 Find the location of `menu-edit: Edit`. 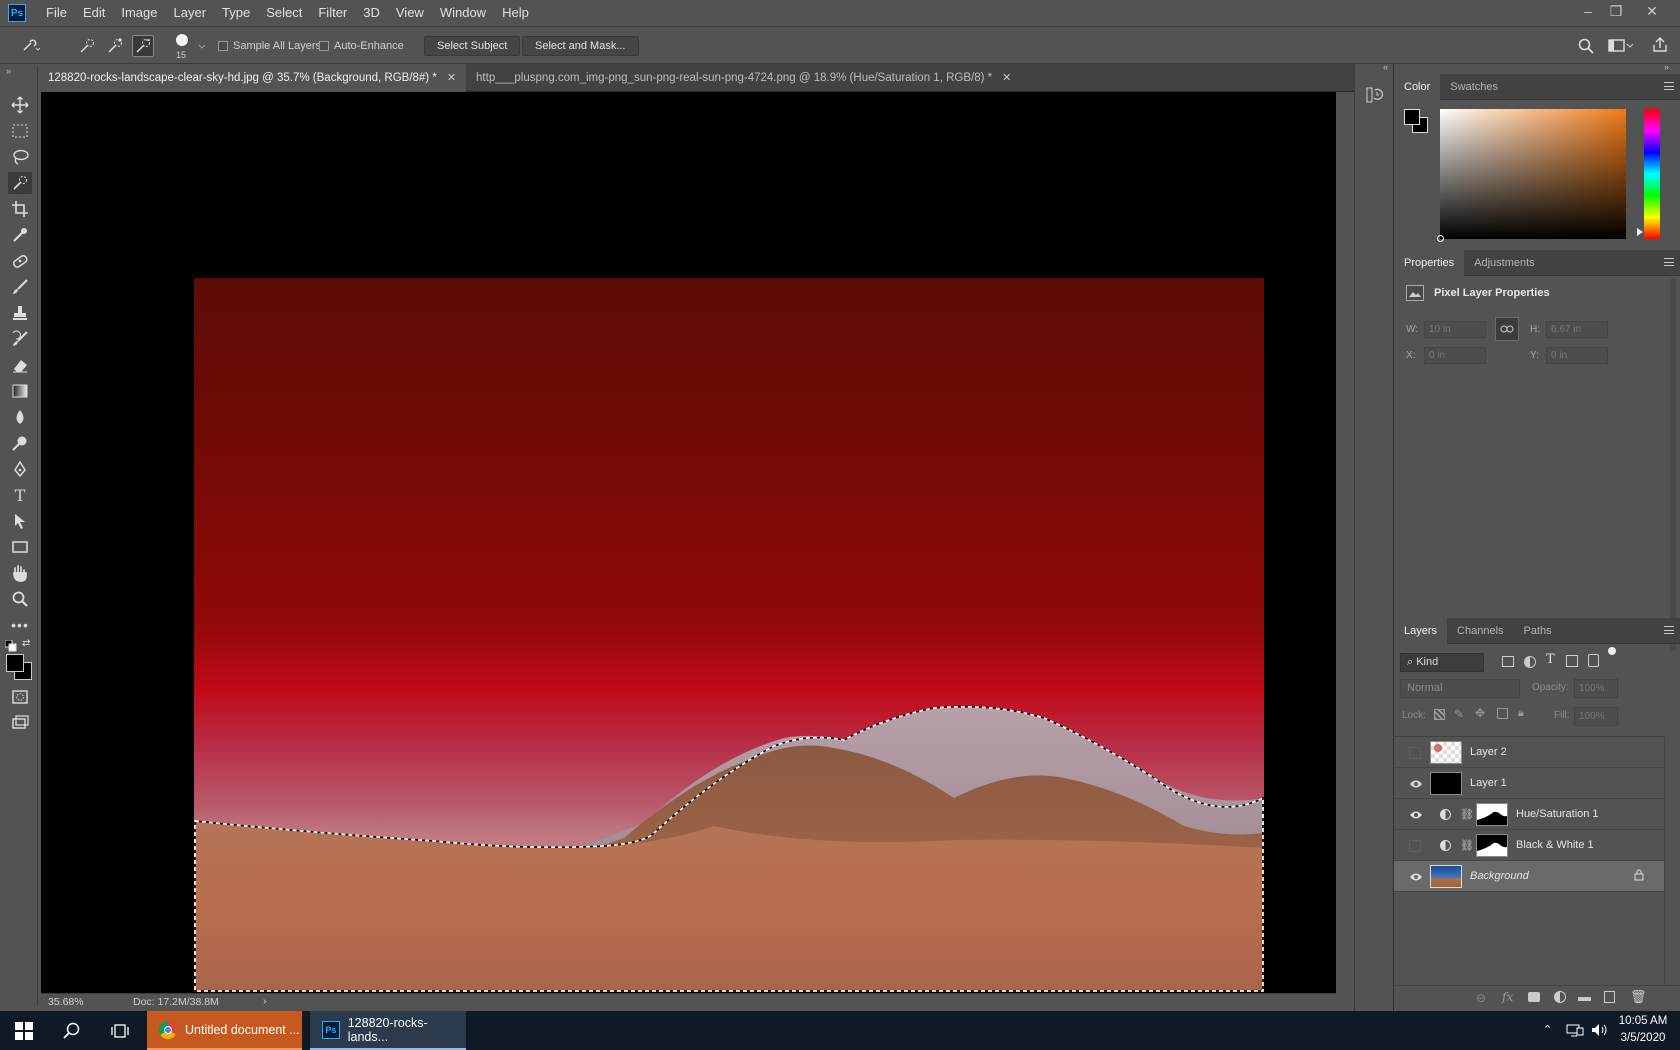

menu-edit: Edit is located at coordinates (94, 13).